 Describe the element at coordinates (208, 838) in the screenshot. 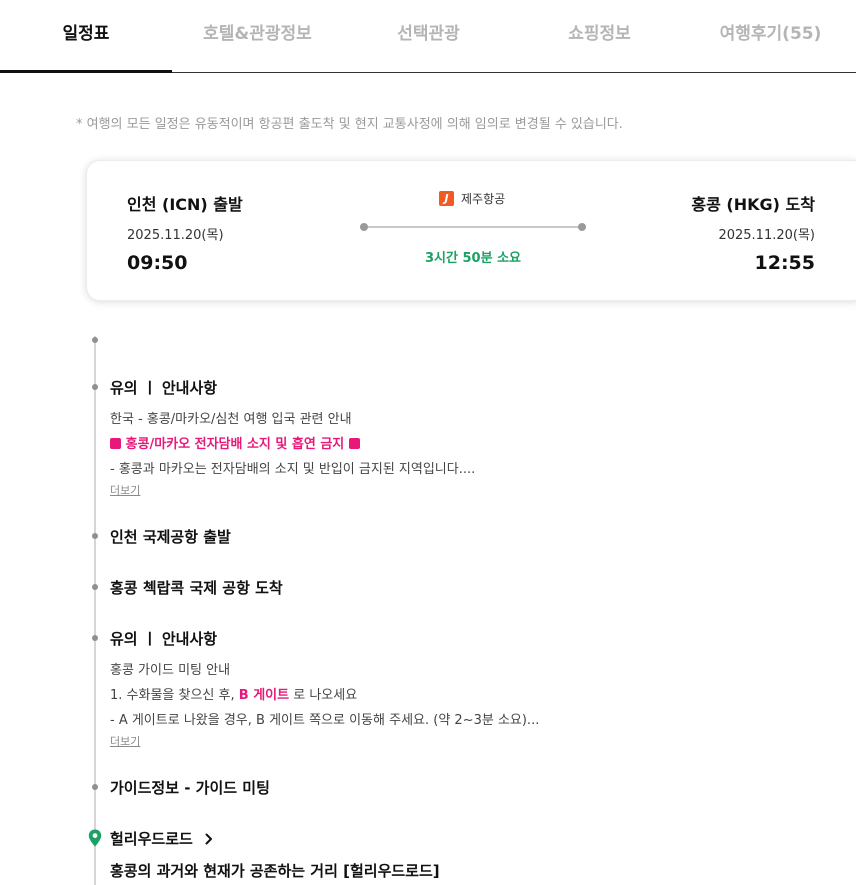

I see `chevron-right-icon` at that location.